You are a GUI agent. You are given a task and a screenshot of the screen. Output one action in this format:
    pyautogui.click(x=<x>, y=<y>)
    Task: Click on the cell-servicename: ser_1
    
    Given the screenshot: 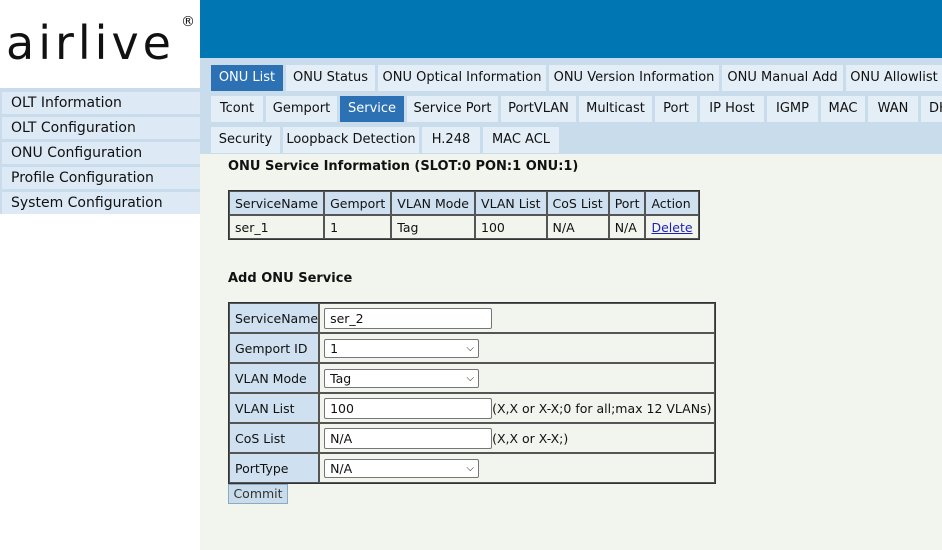 What is the action you would take?
    pyautogui.click(x=277, y=227)
    